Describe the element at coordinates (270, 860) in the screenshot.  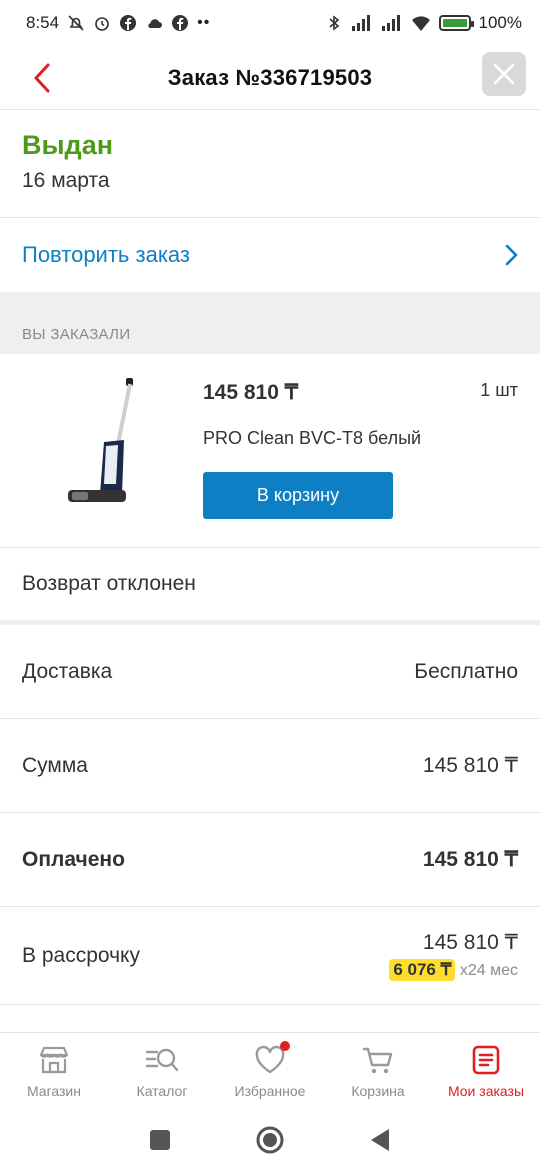
I see `paid-row: Оплачено 145 810 ₸` at that location.